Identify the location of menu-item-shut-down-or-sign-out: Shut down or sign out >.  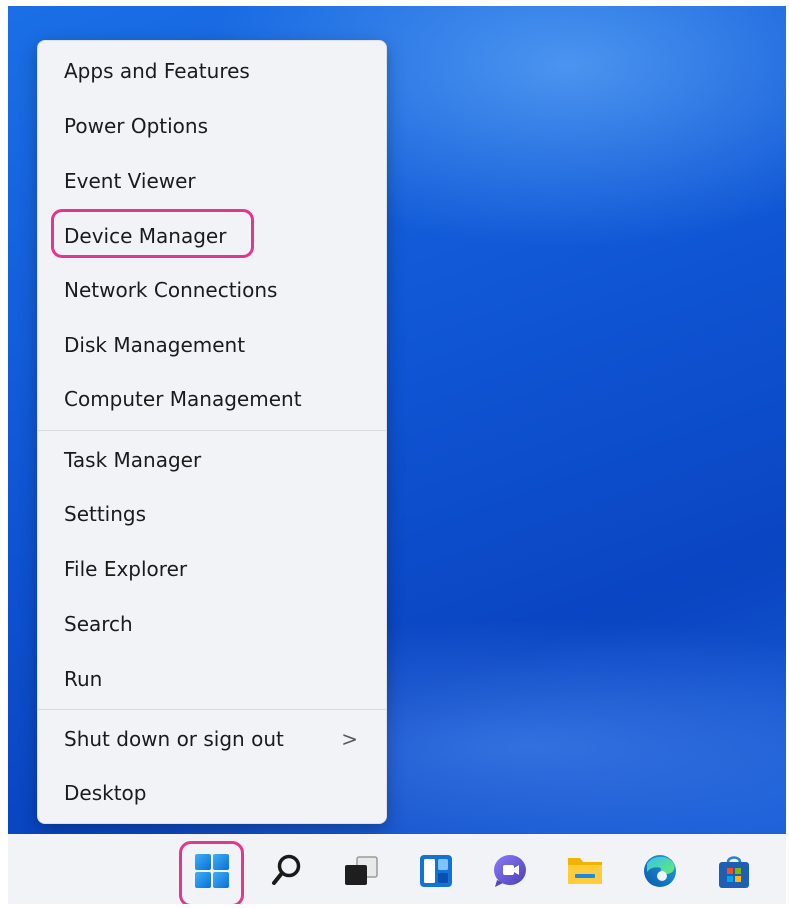
(212, 739).